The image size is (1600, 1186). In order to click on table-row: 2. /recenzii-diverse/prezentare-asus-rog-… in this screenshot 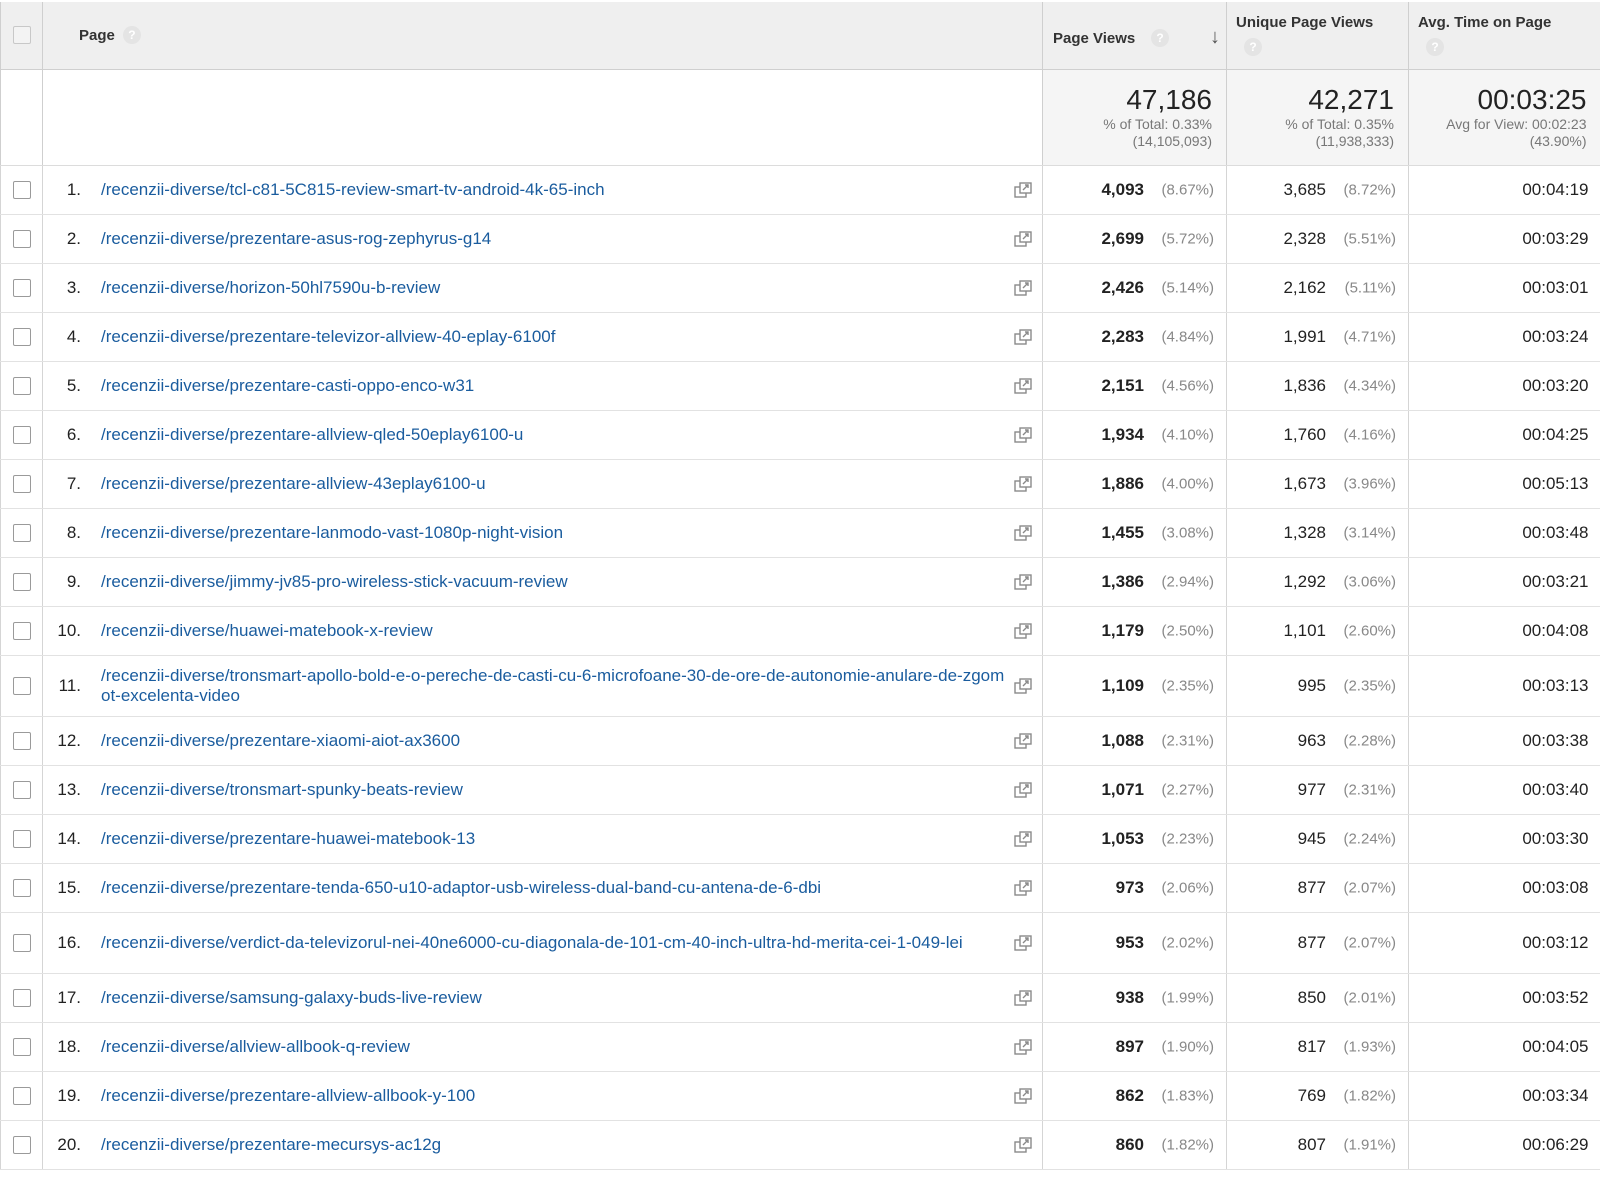, I will do `click(800, 239)`.